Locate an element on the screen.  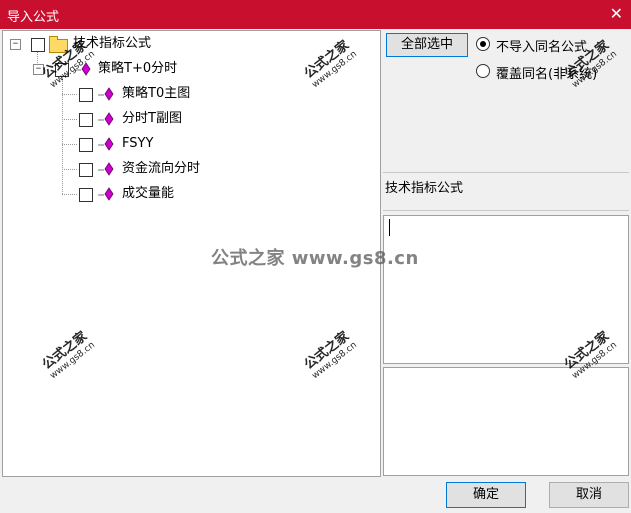
skip-same-name-label: 不导入同名公式 is located at coordinates (541, 45).